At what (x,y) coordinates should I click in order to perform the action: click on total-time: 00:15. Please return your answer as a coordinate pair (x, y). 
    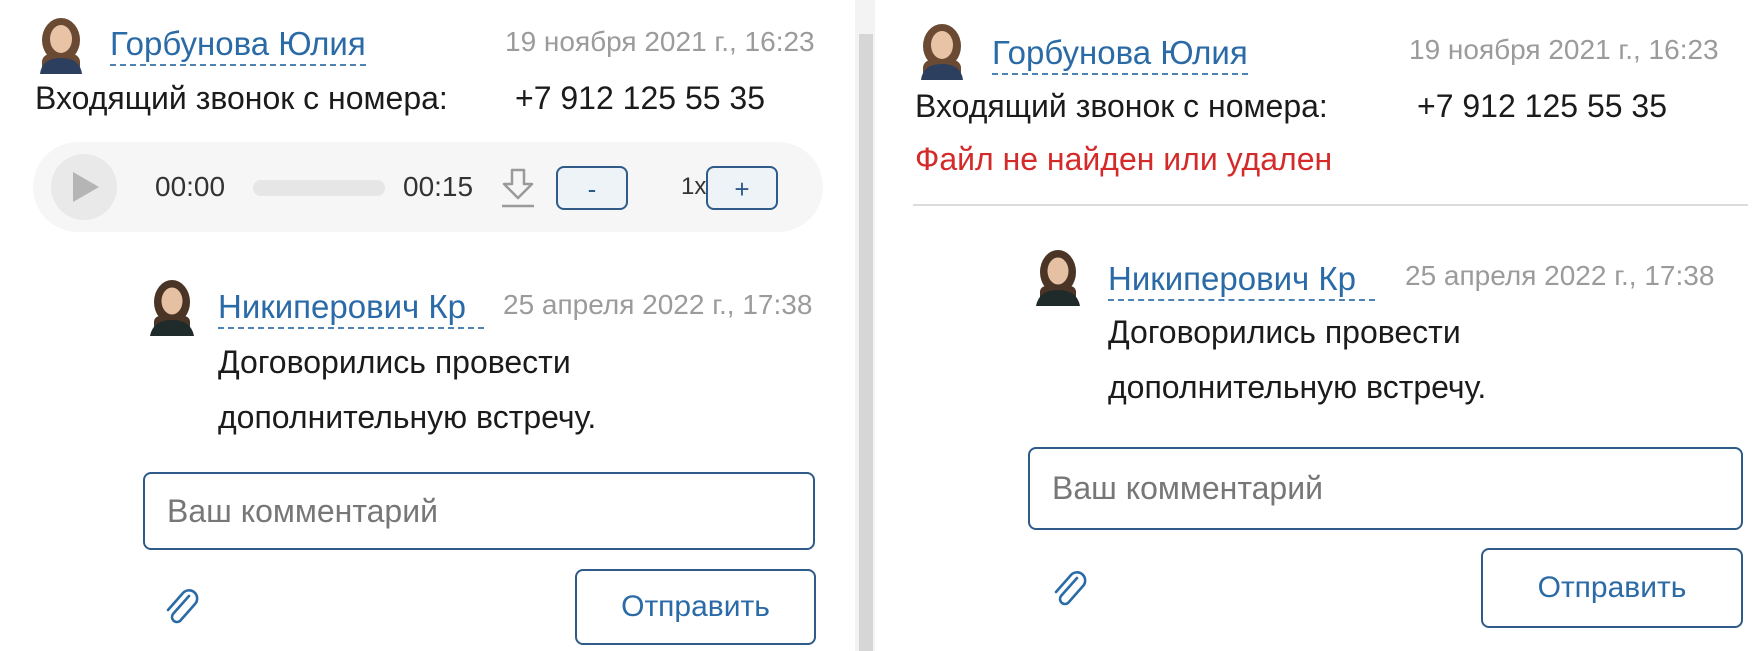
    Looking at the image, I should click on (438, 186).